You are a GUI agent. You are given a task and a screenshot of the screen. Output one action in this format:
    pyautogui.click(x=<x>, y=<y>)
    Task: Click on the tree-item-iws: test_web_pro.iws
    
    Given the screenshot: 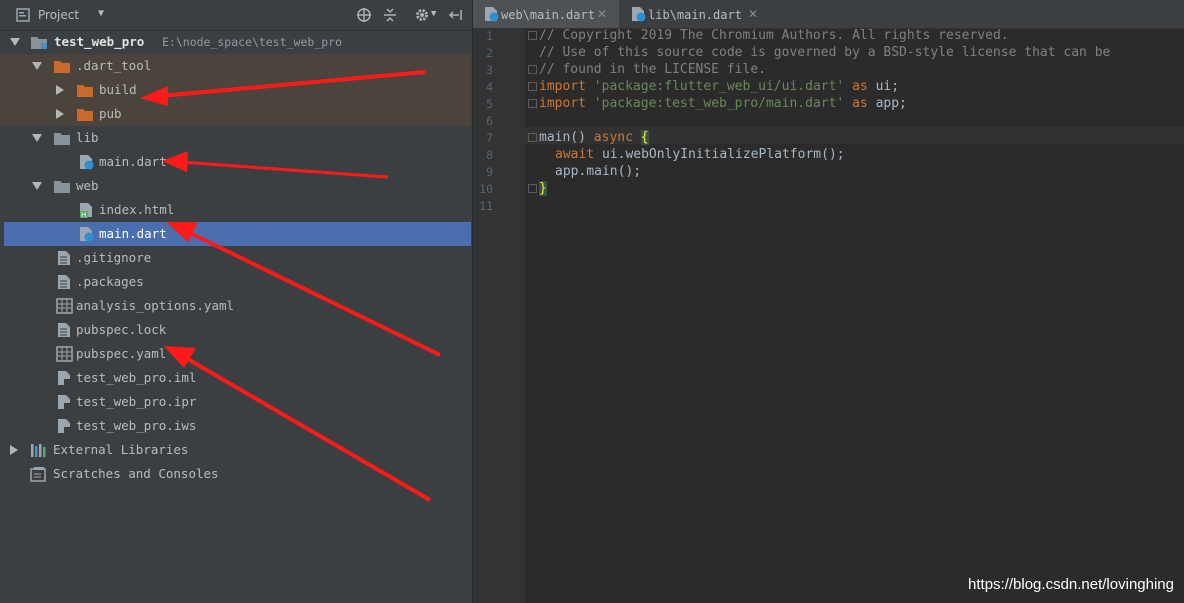 What is the action you would take?
    pyautogui.click(x=237, y=426)
    